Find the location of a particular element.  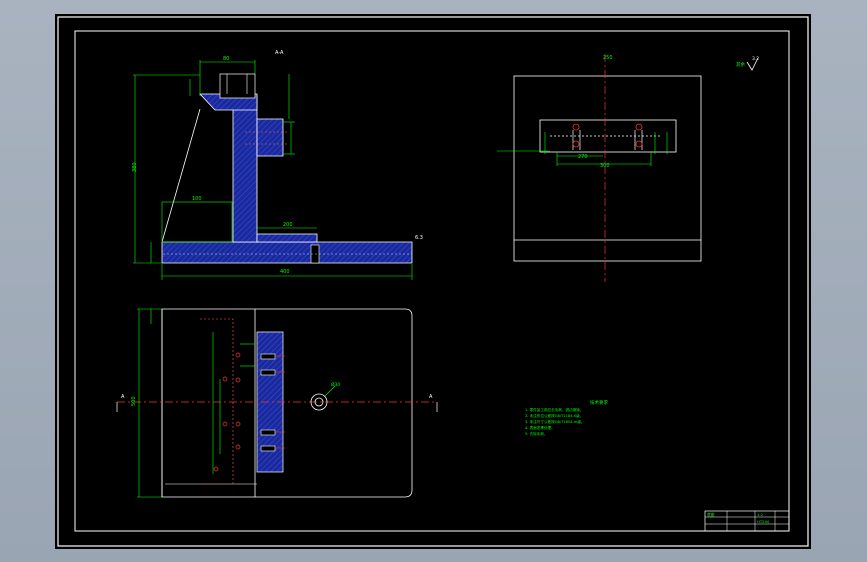

dim-mid-width: 100 is located at coordinates (197, 199).